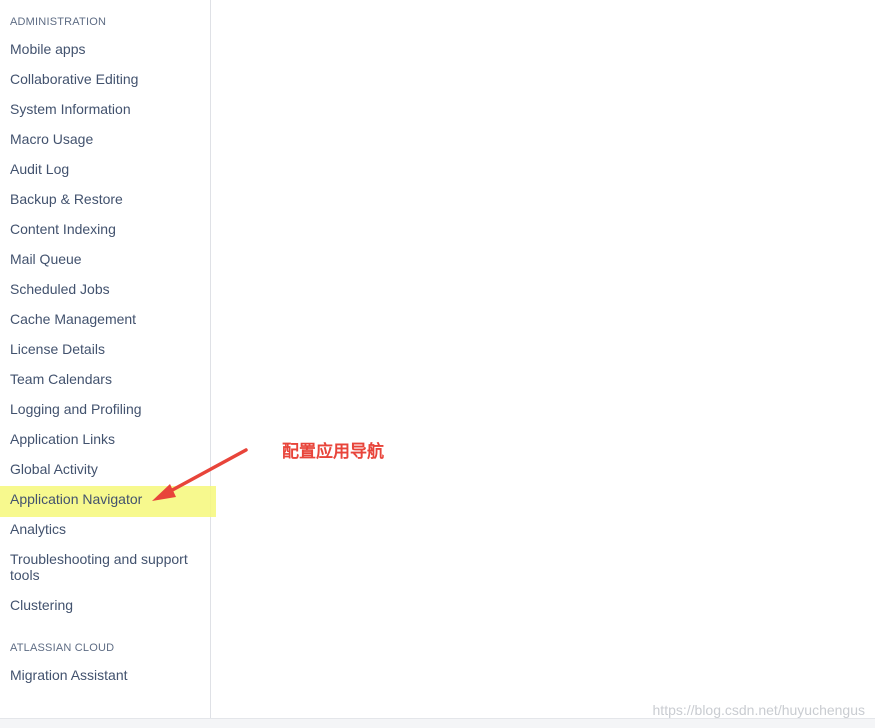 Image resolution: width=875 pixels, height=728 pixels. I want to click on sidebar-item-macro-usage: Macro Usage, so click(105, 139).